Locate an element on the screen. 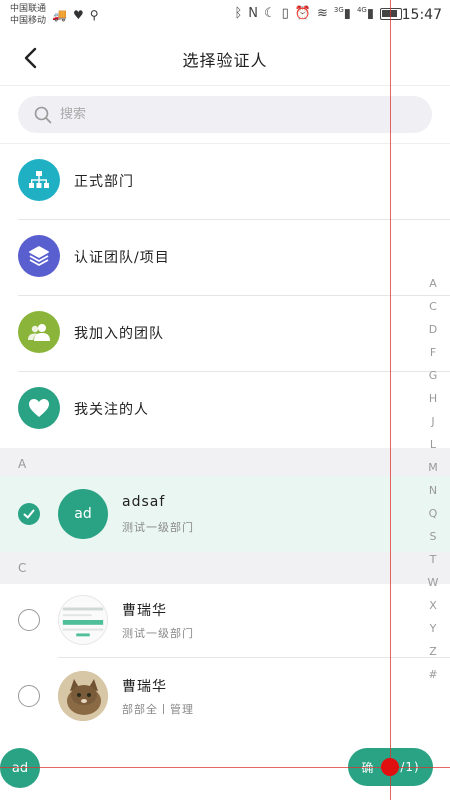 Image resolution: width=450 pixels, height=800 pixels. heart-rate-icon: ♥ is located at coordinates (78, 15).